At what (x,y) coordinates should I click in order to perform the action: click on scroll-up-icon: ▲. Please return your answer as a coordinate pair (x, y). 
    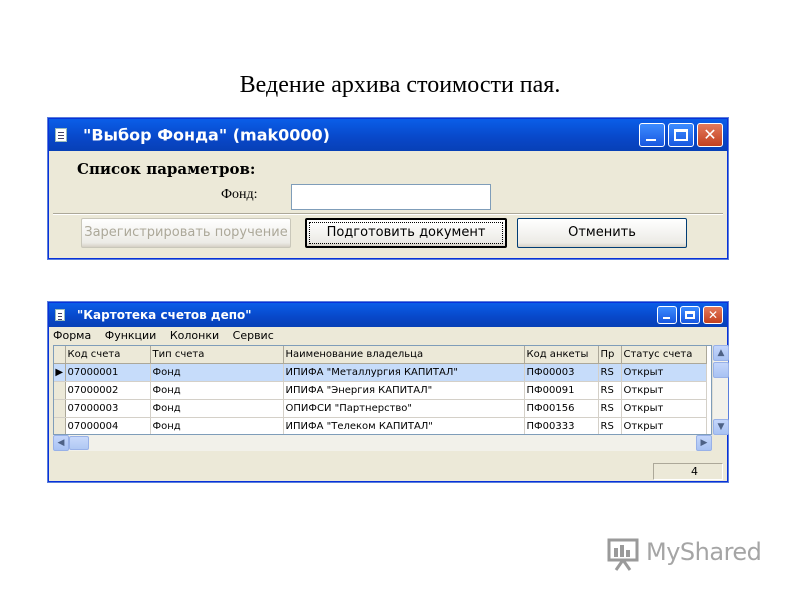
    Looking at the image, I should click on (721, 353).